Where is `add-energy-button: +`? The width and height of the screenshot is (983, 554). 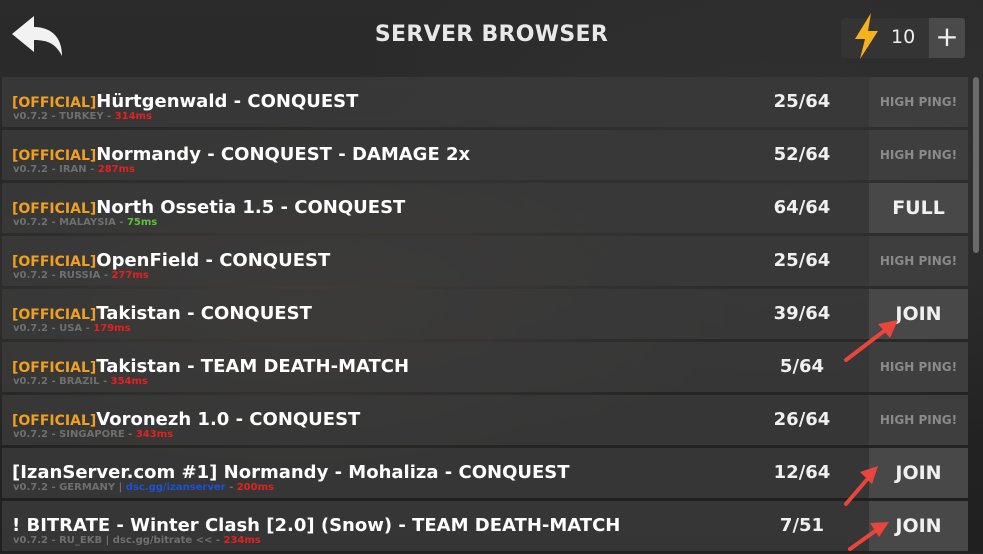 add-energy-button: + is located at coordinates (947, 38).